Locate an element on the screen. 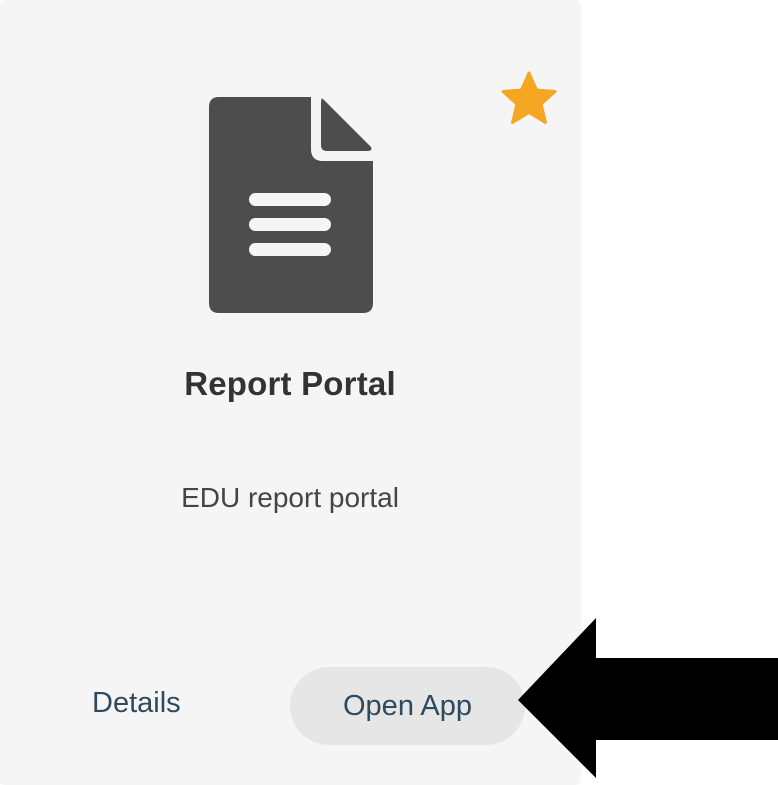 The height and width of the screenshot is (785, 778). open-app-button: Open App is located at coordinates (407, 706).